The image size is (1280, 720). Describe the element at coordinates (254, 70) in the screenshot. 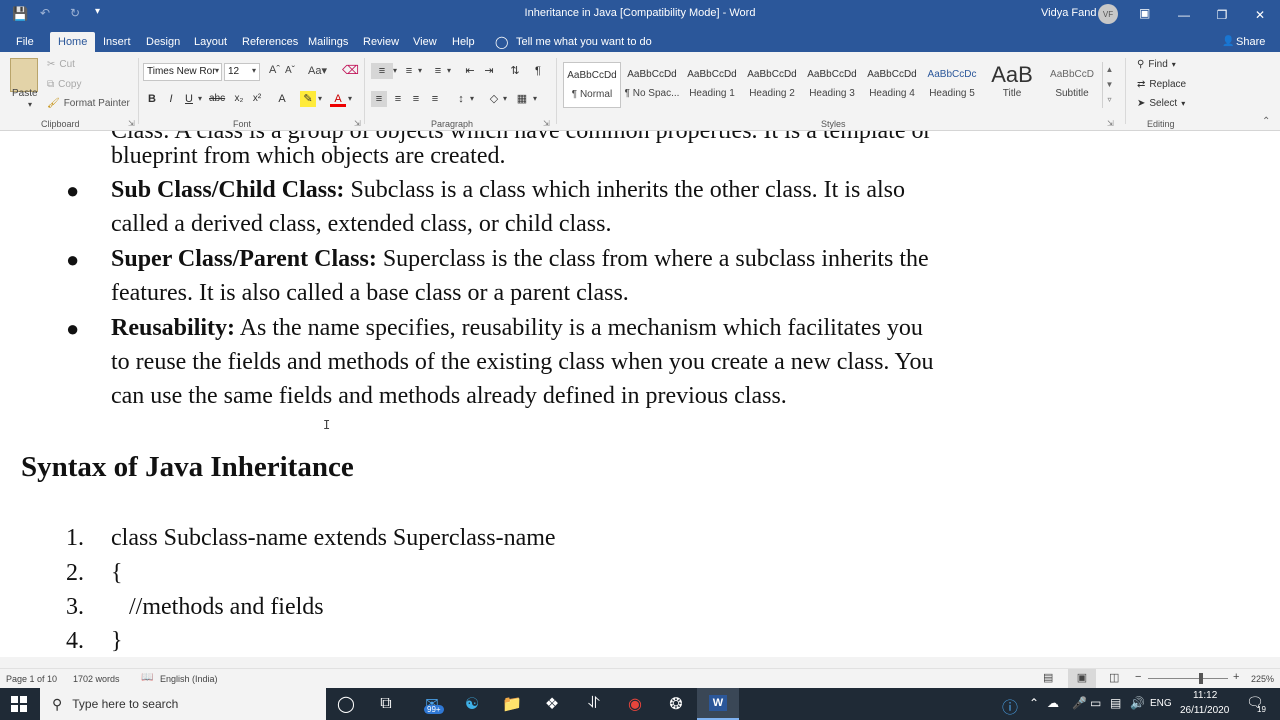

I see `font-size-dropdown-icon: ▾` at that location.